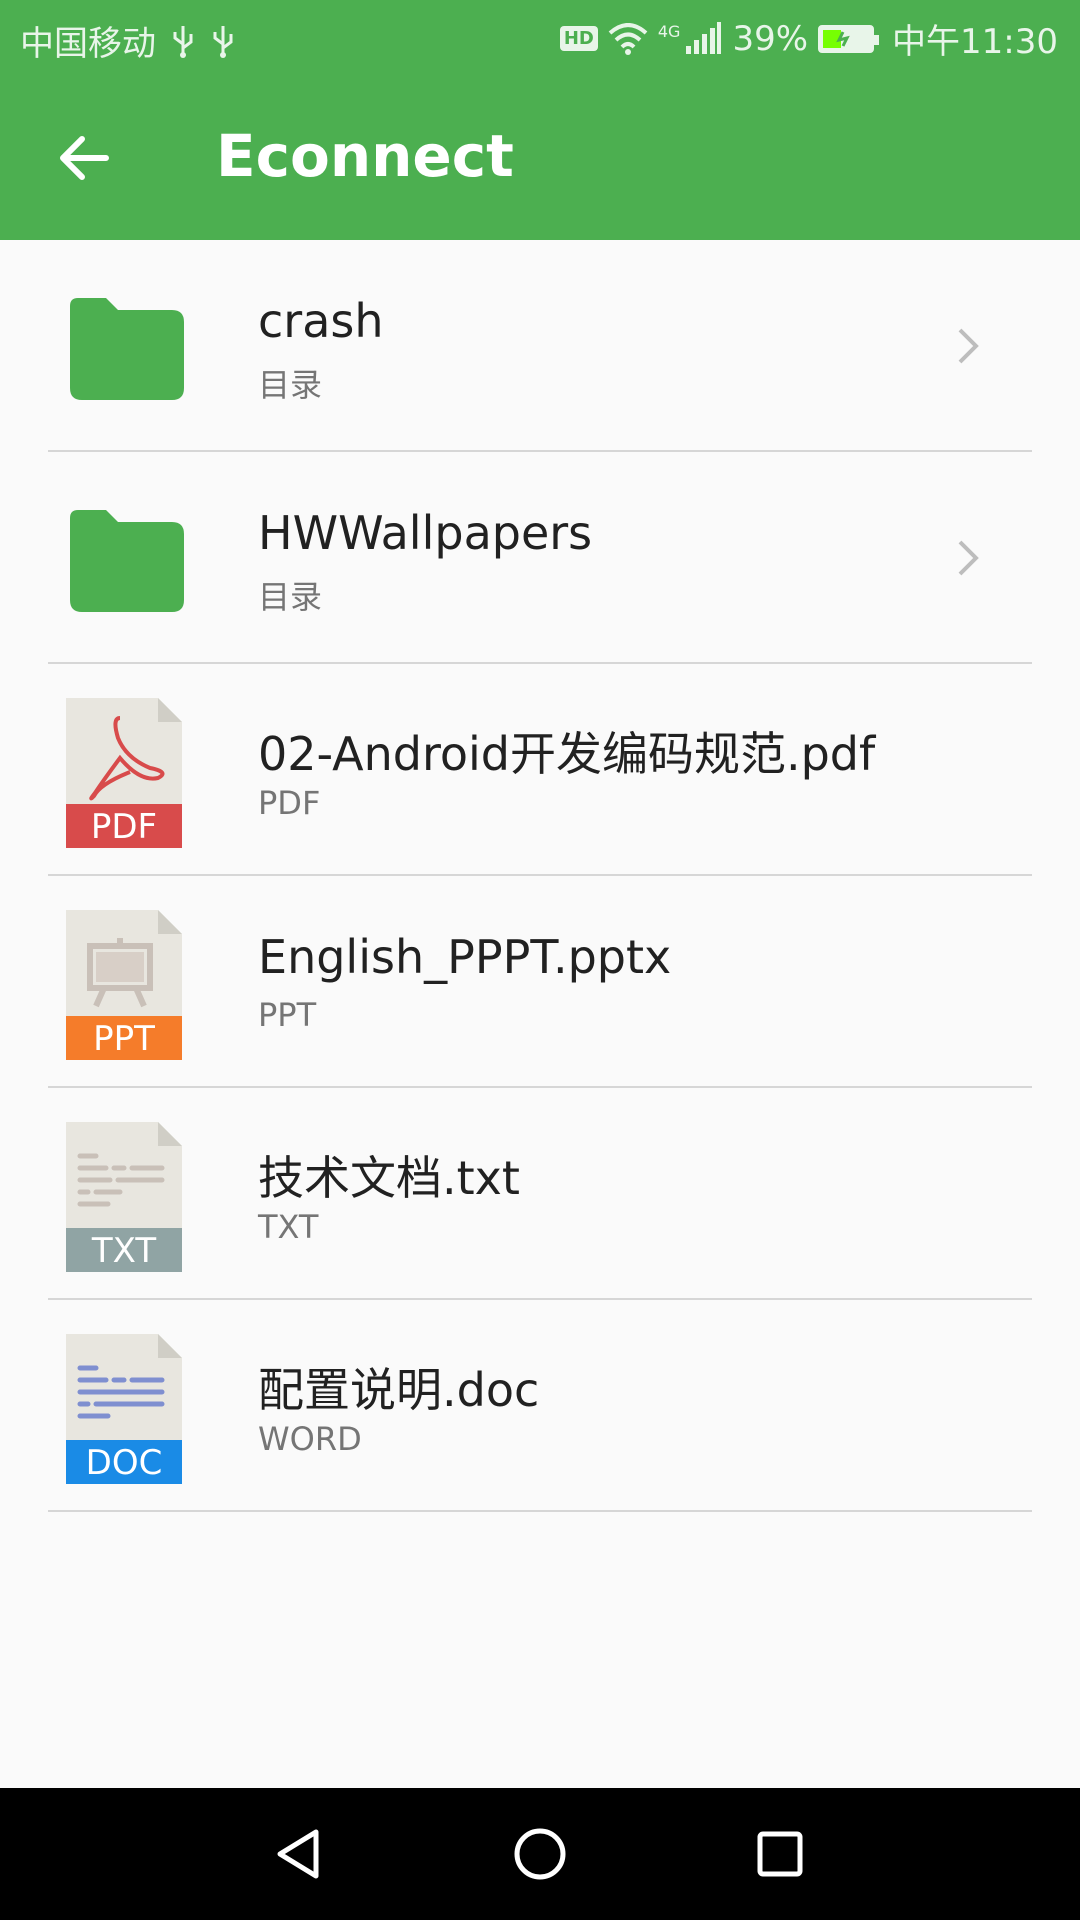 The image size is (1080, 1920). I want to click on battery-percent: 39%, so click(770, 38).